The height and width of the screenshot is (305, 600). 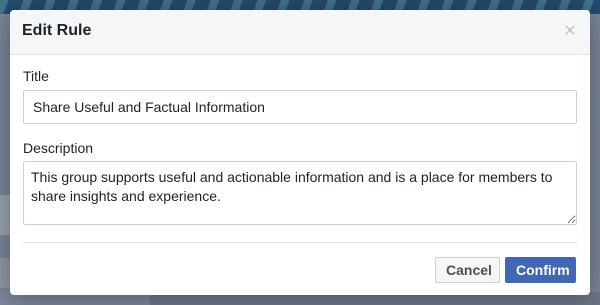 I want to click on cancel-button: Cancel, so click(x=467, y=270).